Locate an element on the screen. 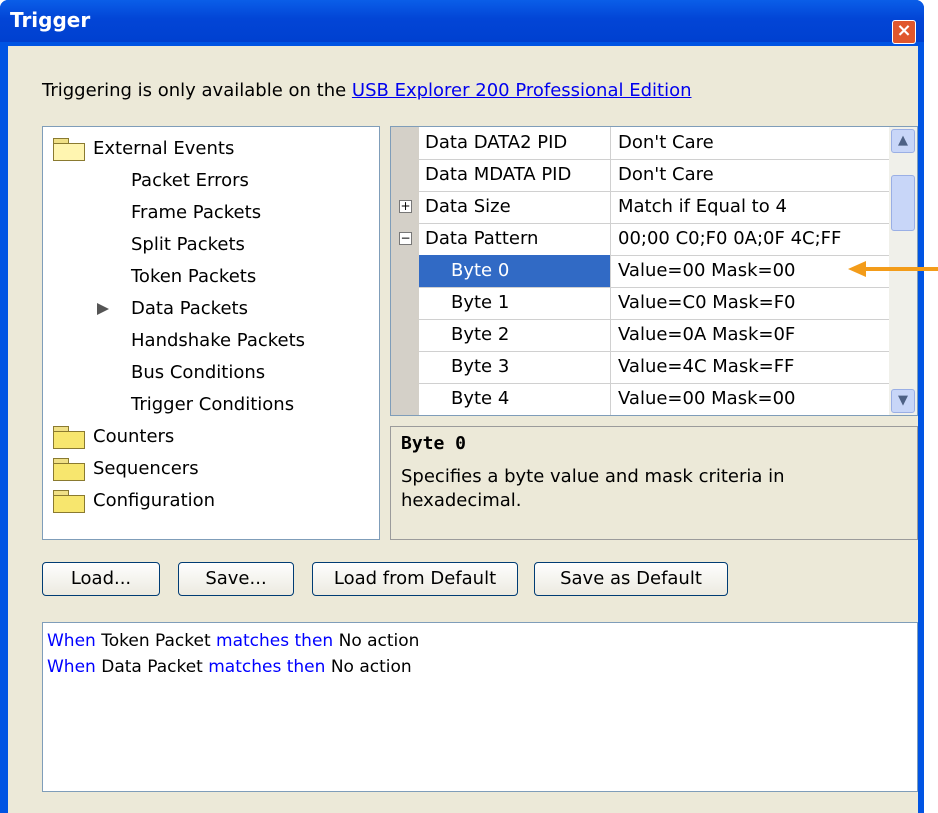  tree-item-label: Sequencers is located at coordinates (146, 468).